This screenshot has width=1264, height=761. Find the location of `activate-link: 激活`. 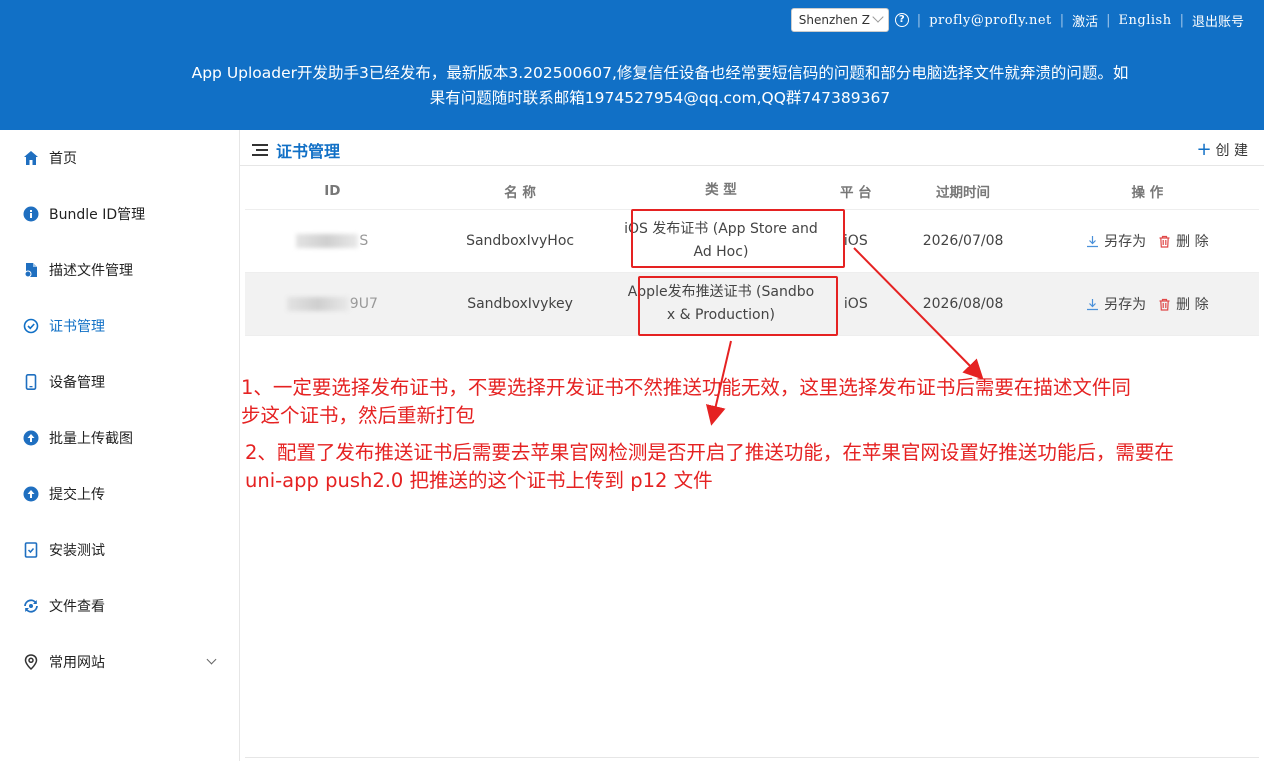

activate-link: 激活 is located at coordinates (1085, 20).